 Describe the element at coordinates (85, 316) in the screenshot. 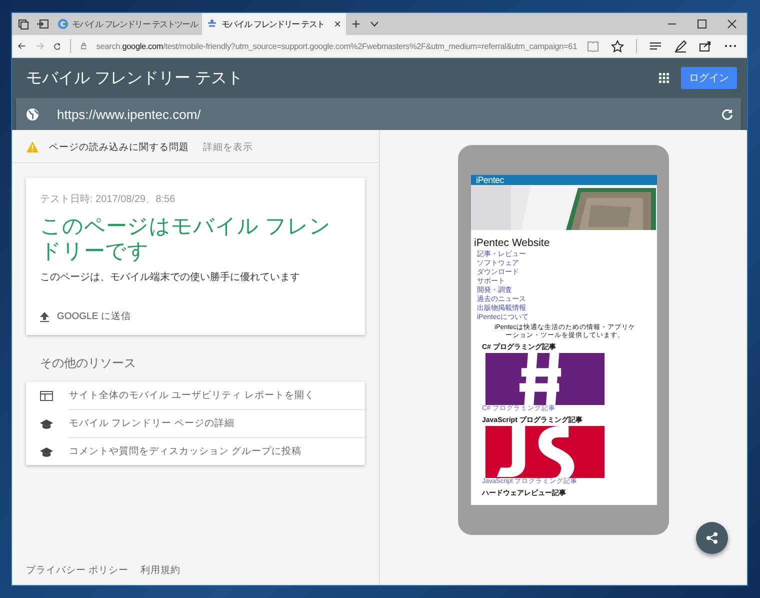

I see `submit-to-google-button: GOOGLE に送信` at that location.